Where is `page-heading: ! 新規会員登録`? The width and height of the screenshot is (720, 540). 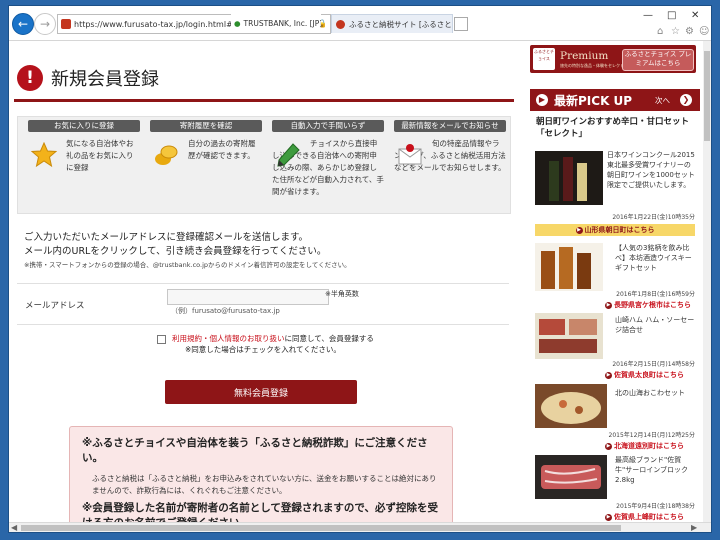 page-heading: ! 新規会員登録 is located at coordinates (88, 78).